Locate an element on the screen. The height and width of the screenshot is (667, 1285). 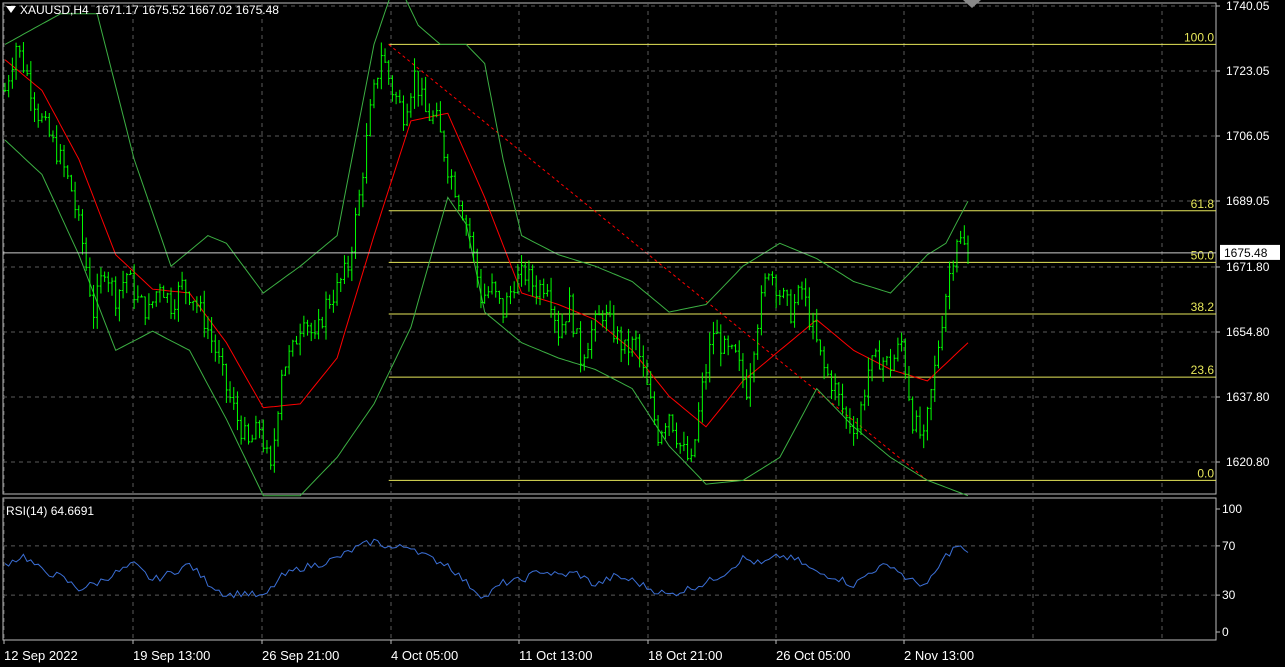
open-value: 1671.17 is located at coordinates (117, 10).